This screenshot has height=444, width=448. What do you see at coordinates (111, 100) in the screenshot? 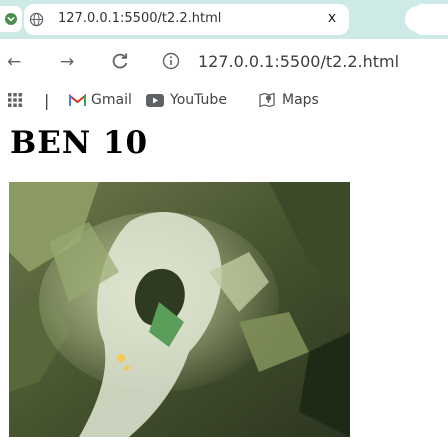
I see `bookmark-label: Gmail` at bounding box center [111, 100].